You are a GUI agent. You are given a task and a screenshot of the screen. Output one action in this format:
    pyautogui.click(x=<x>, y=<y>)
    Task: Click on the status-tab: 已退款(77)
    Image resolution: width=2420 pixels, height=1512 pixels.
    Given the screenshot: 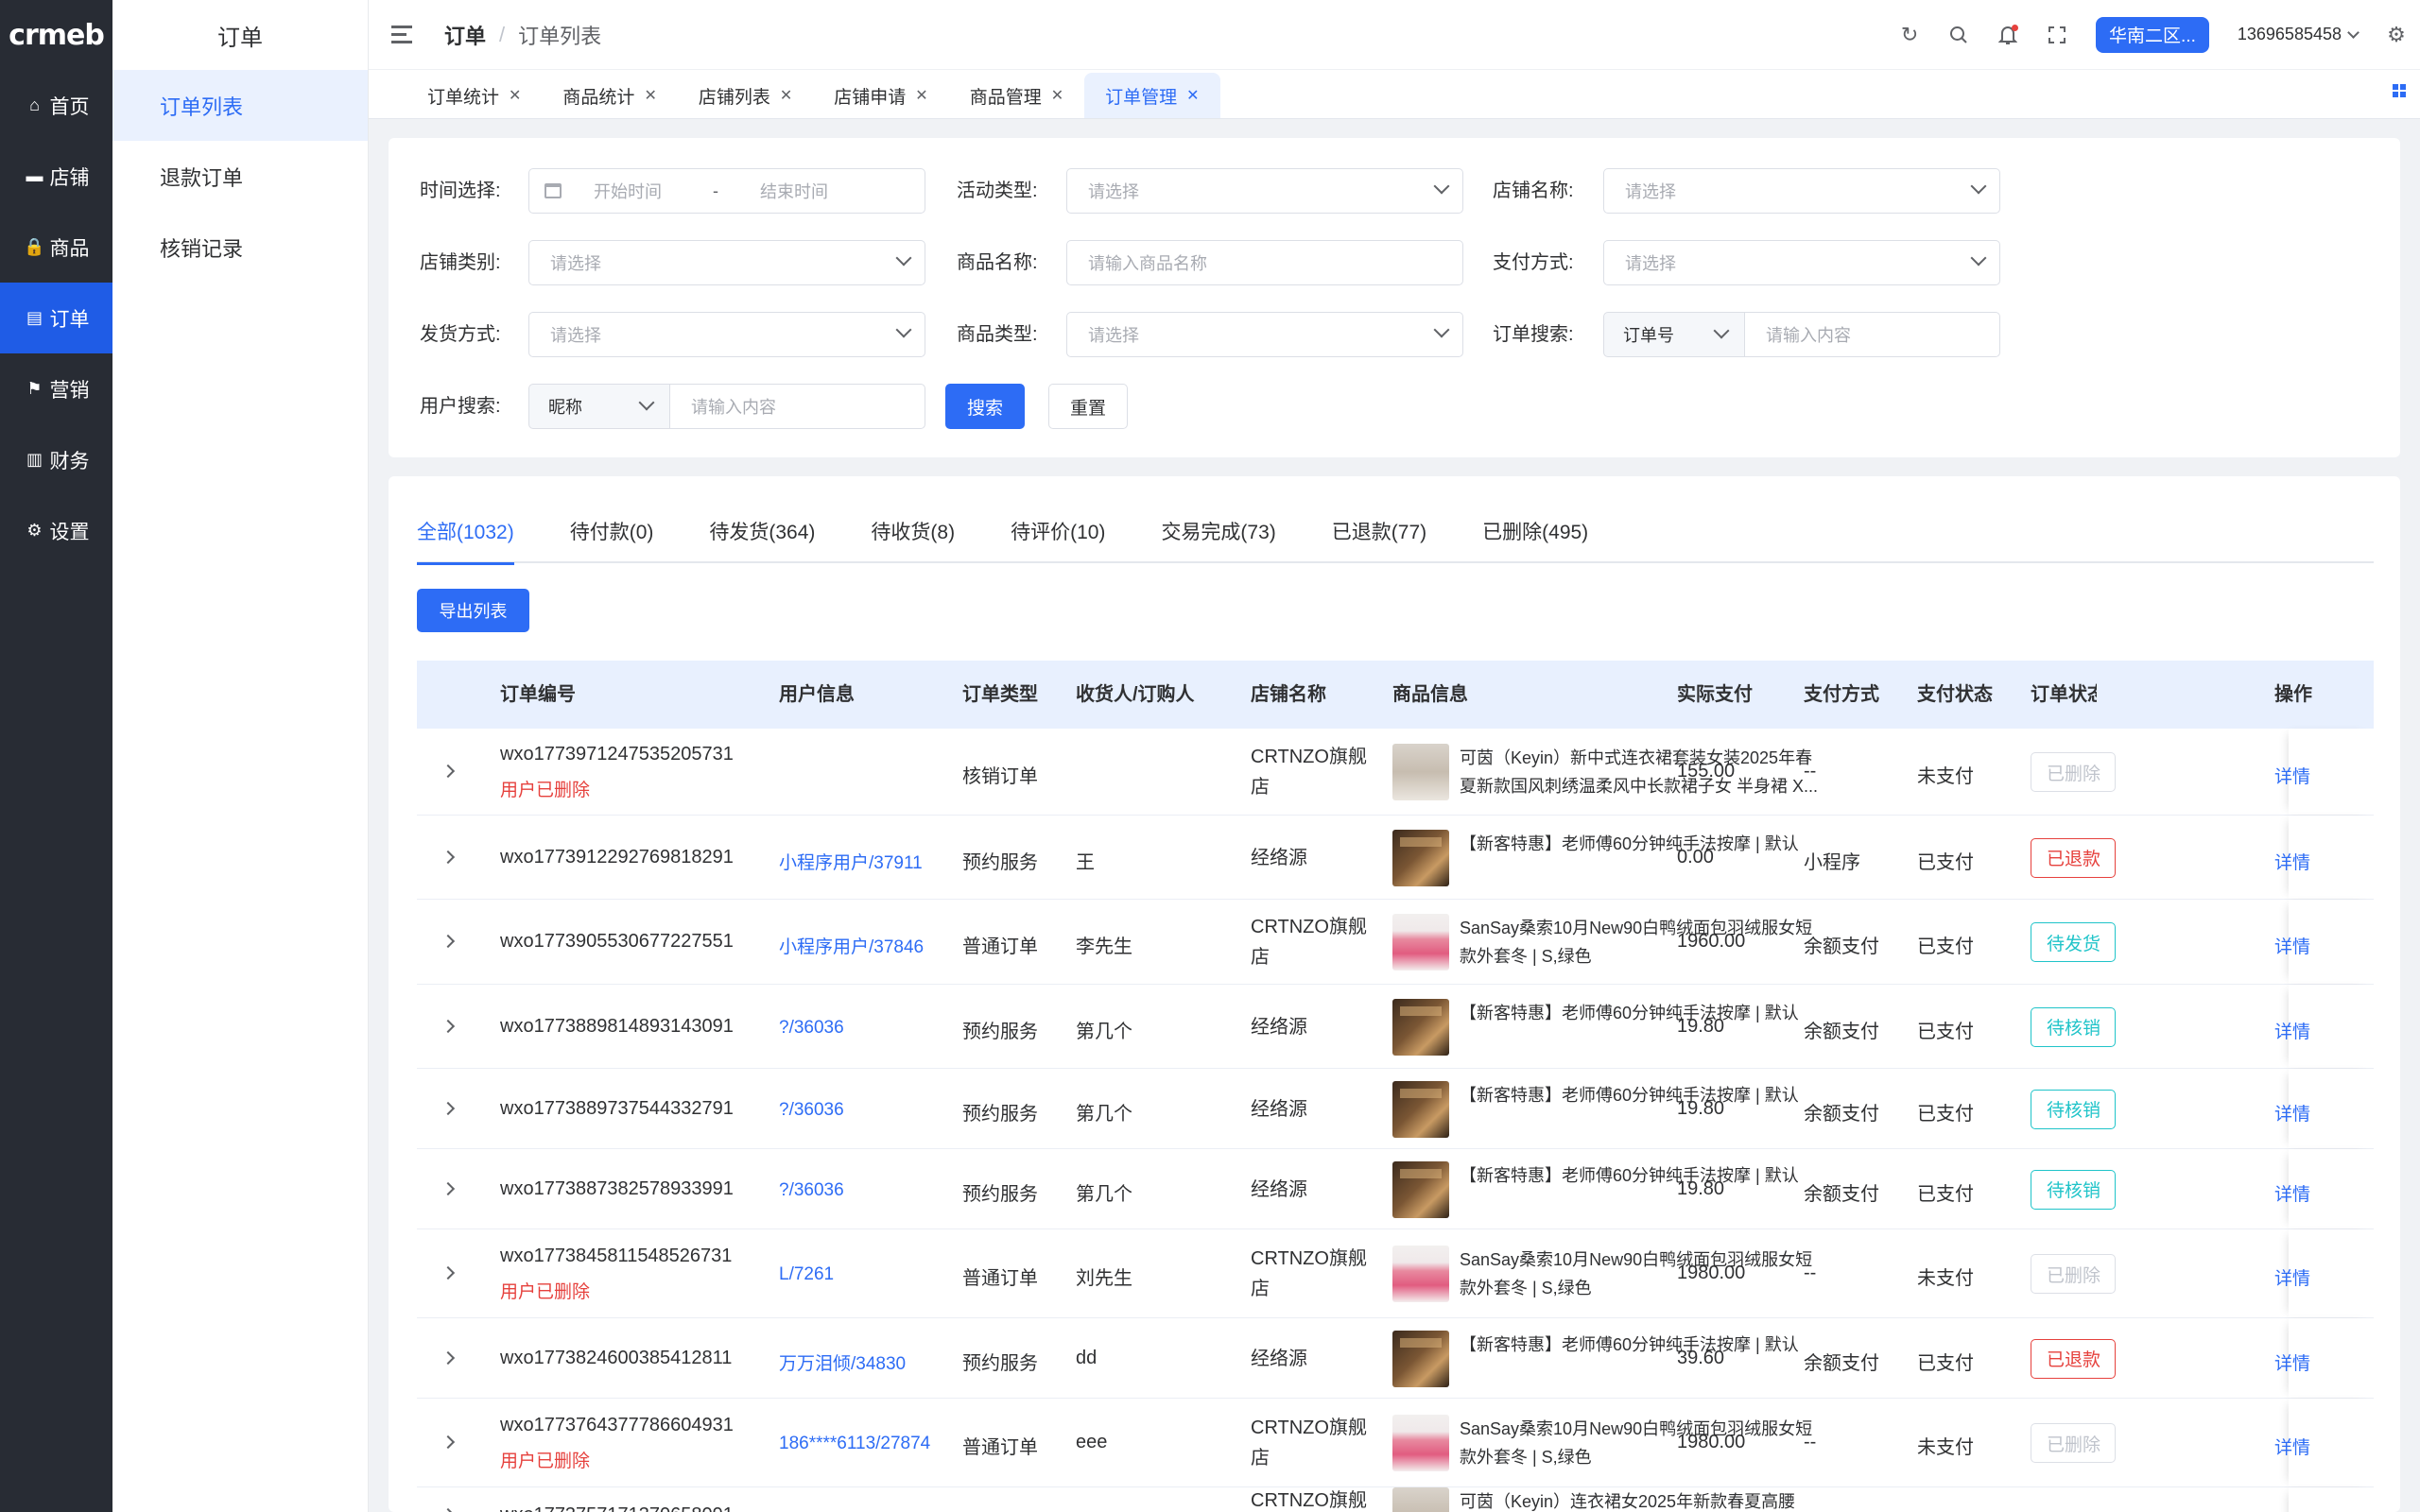 What is the action you would take?
    pyautogui.click(x=1379, y=538)
    